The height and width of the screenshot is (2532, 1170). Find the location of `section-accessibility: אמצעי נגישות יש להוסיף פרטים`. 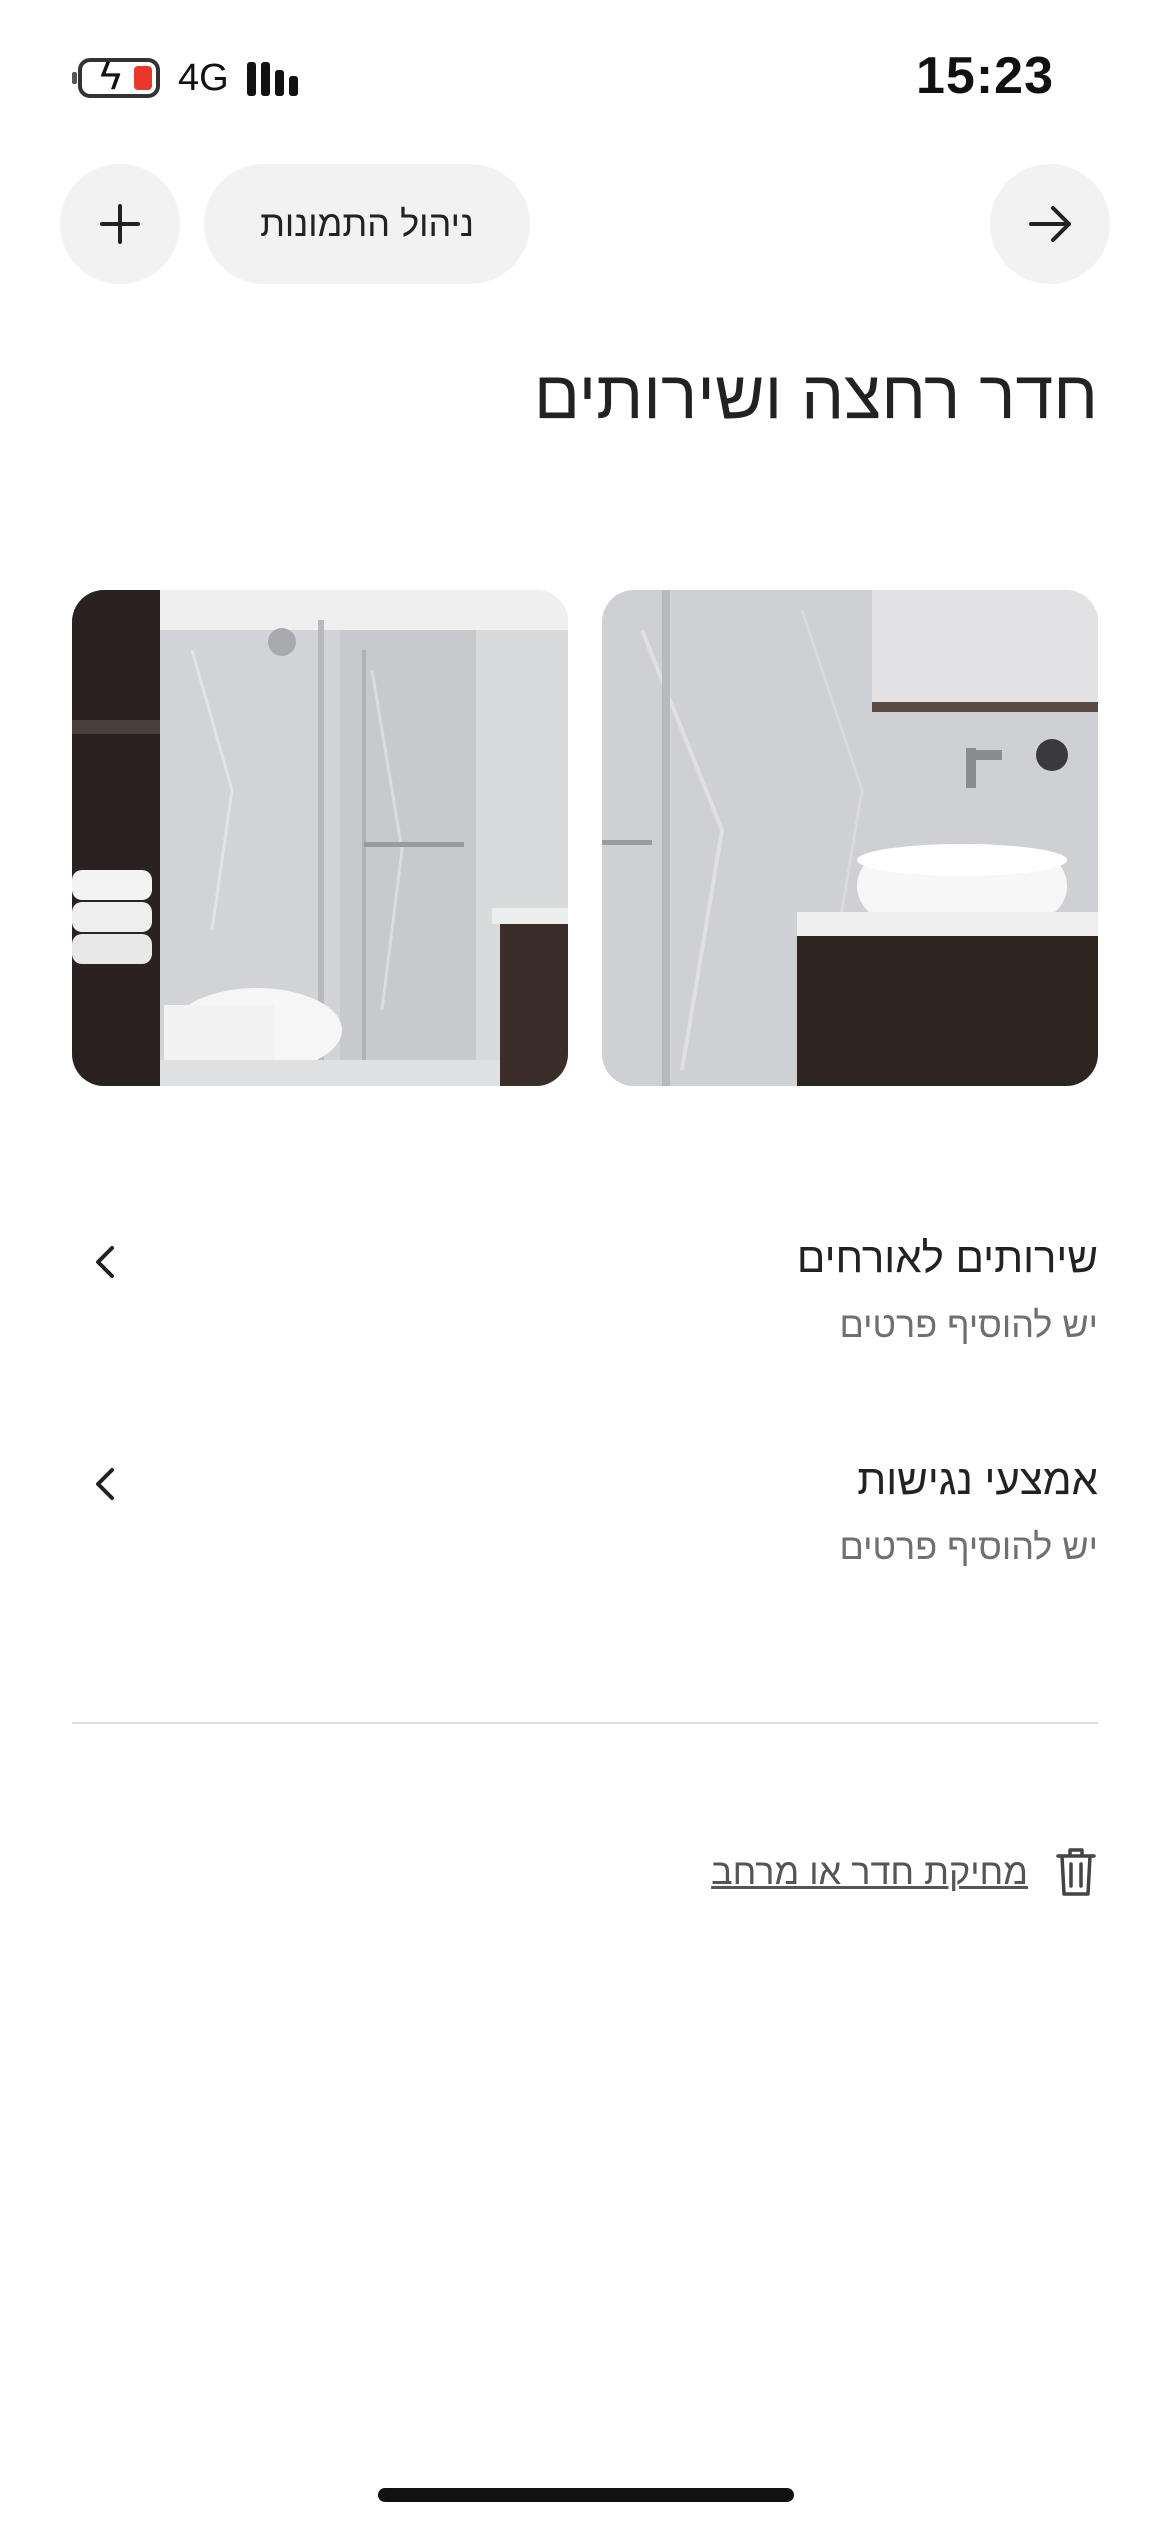

section-accessibility: אמצעי נגישות יש להוסיף פרטים is located at coordinates (585, 1531).